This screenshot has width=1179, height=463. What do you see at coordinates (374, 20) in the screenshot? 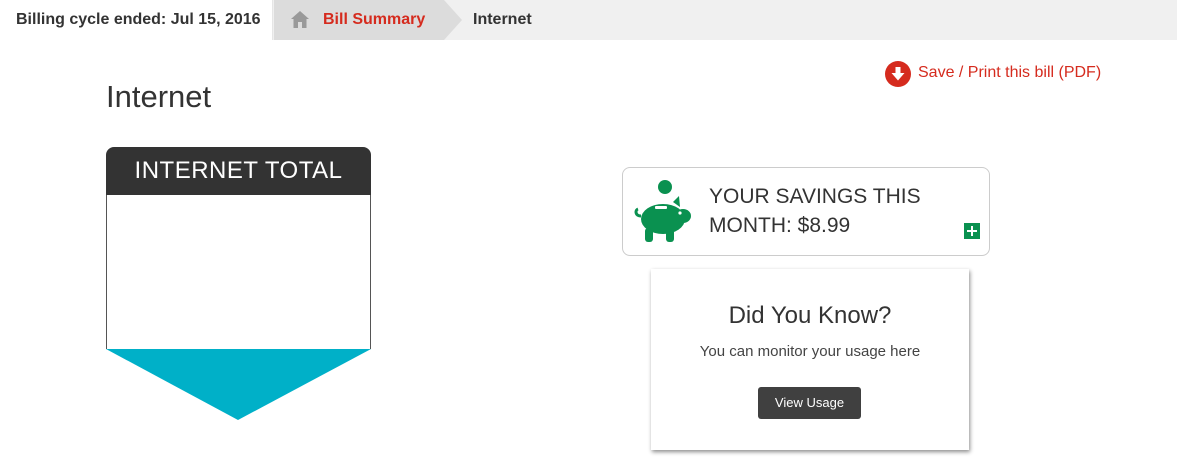
I see `breadcrumb-bill-summary-link: Bill Summary` at bounding box center [374, 20].